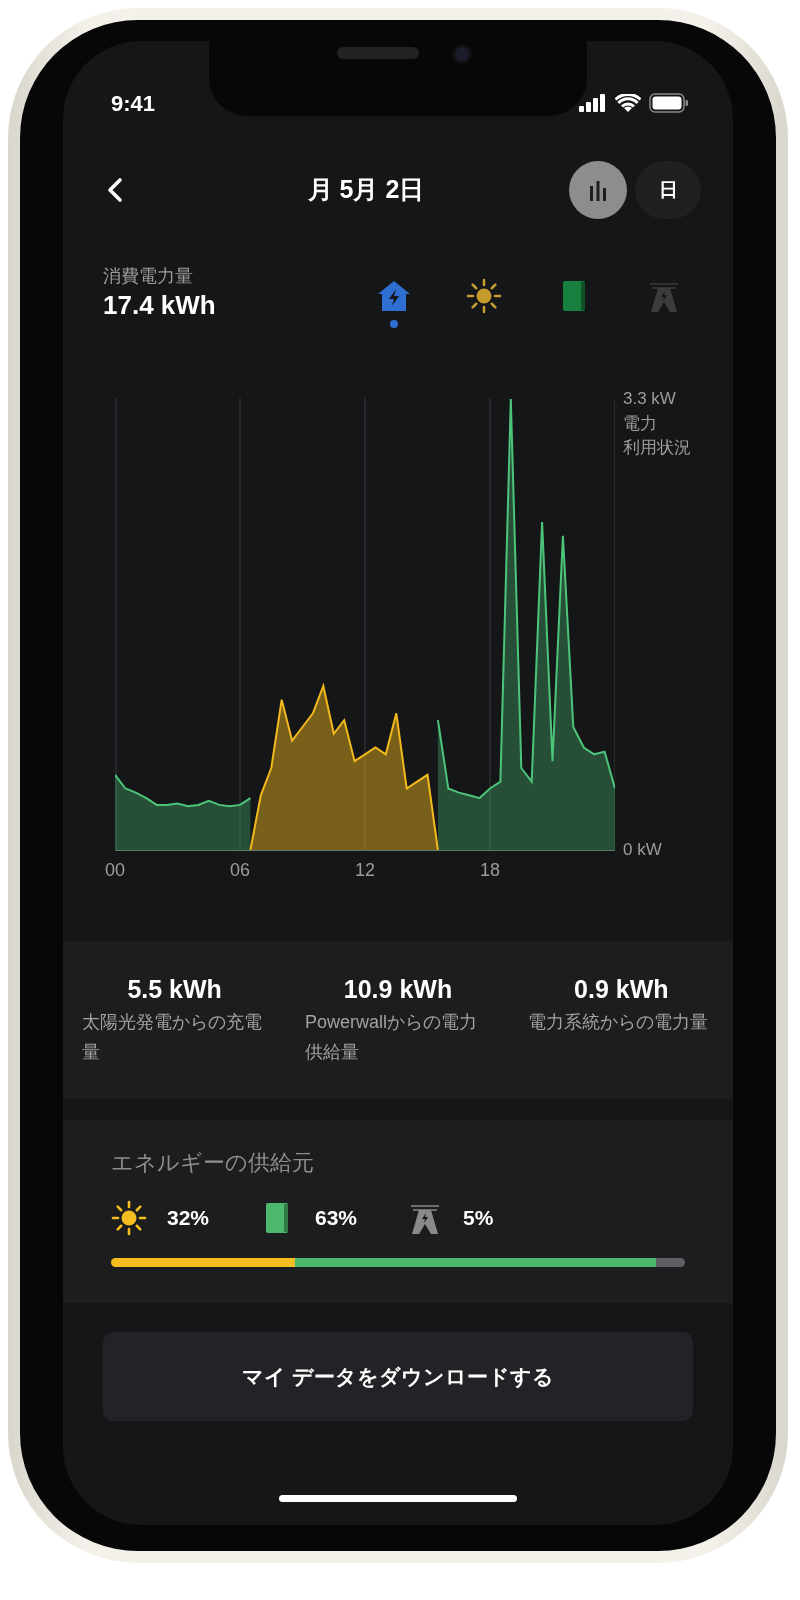  Describe the element at coordinates (148, 276) in the screenshot. I see `summary-label: 消費電力量` at that location.